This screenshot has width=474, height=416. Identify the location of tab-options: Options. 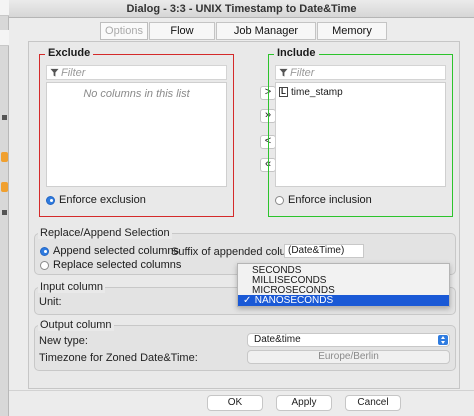
(124, 31).